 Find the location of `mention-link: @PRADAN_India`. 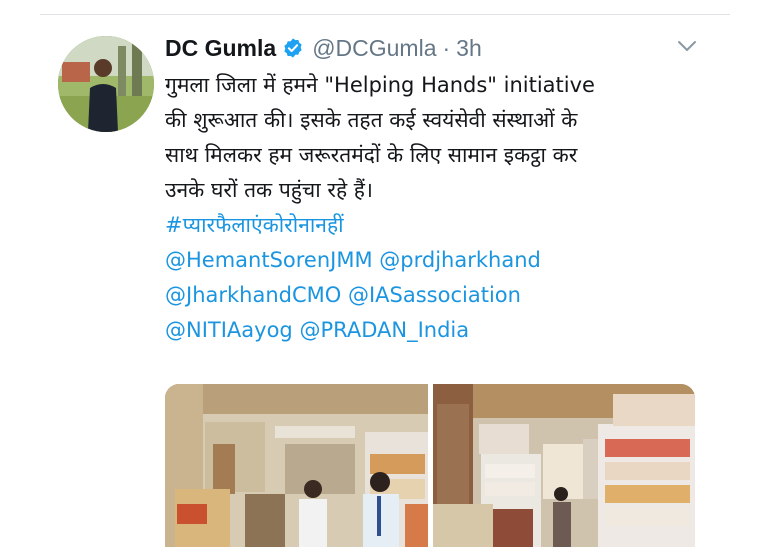

mention-link: @PRADAN_India is located at coordinates (384, 330).